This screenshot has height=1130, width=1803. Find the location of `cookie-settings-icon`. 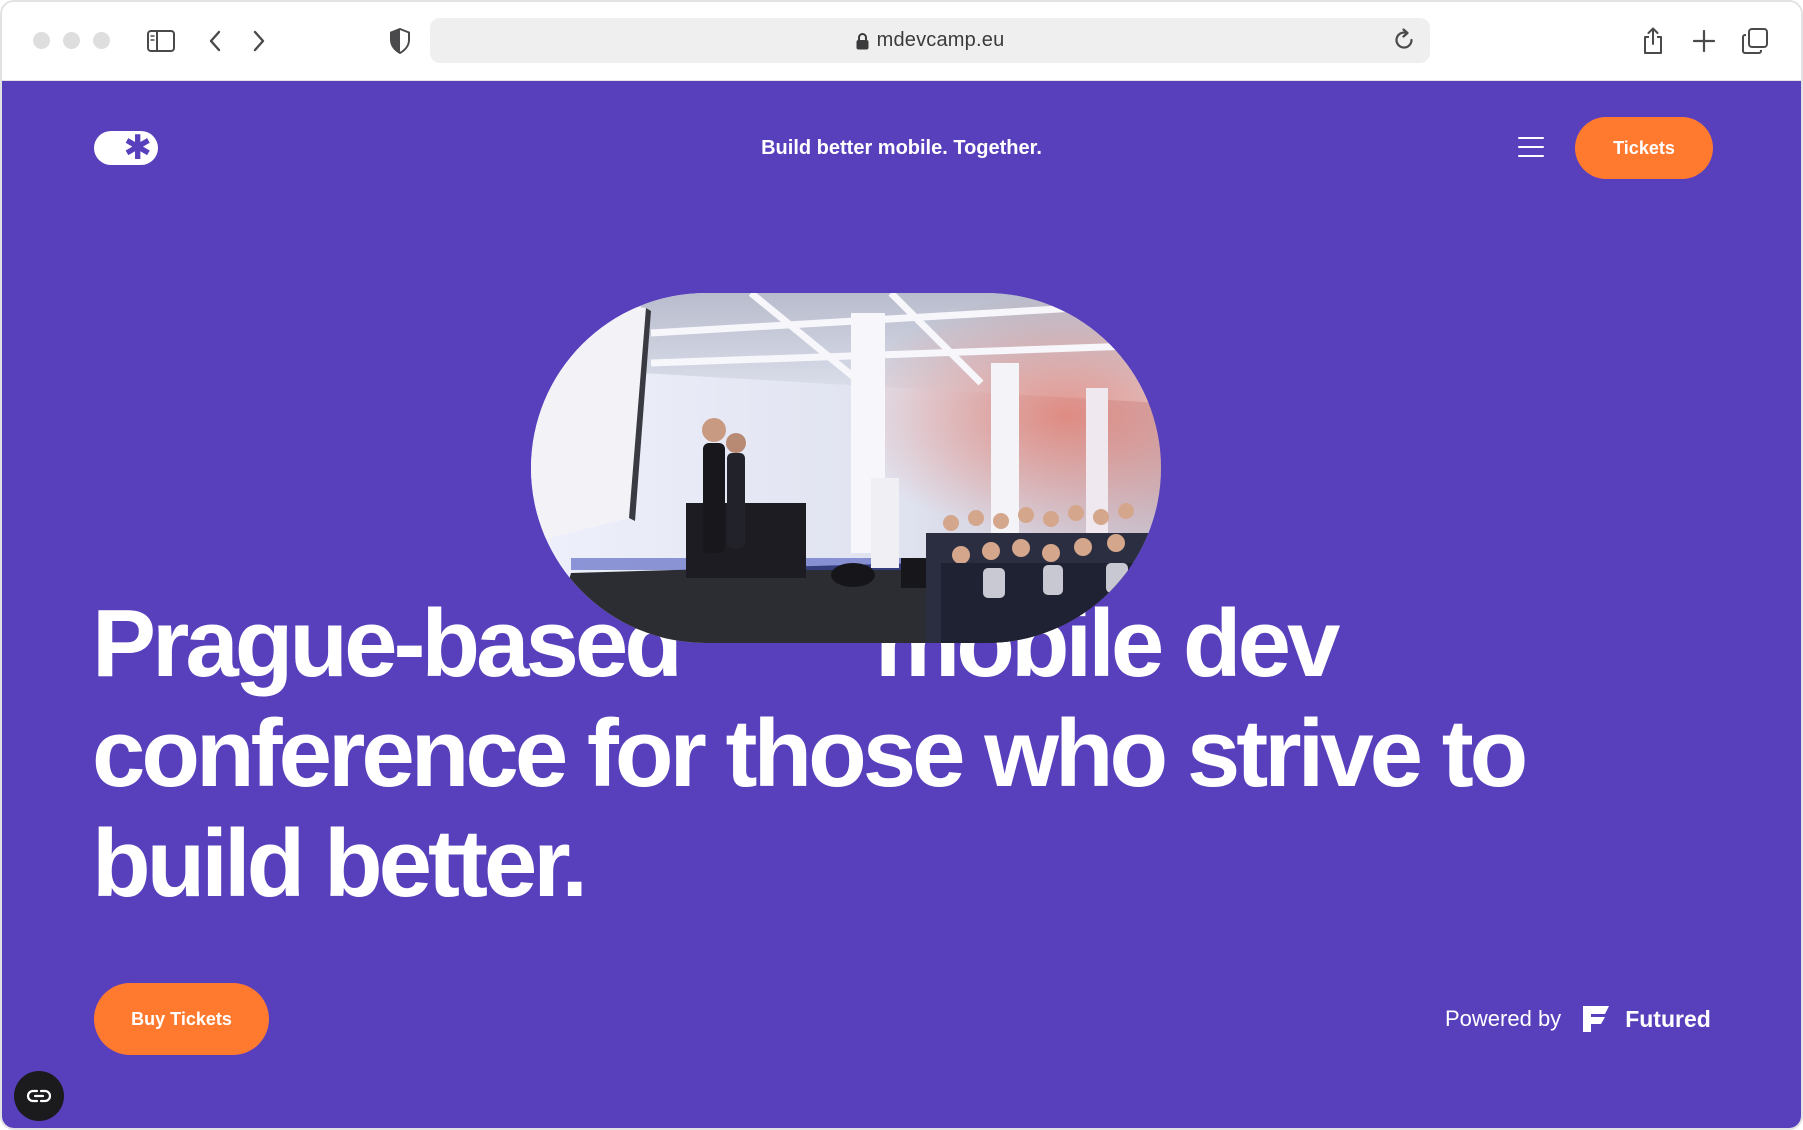

cookie-settings-icon is located at coordinates (39, 1096).